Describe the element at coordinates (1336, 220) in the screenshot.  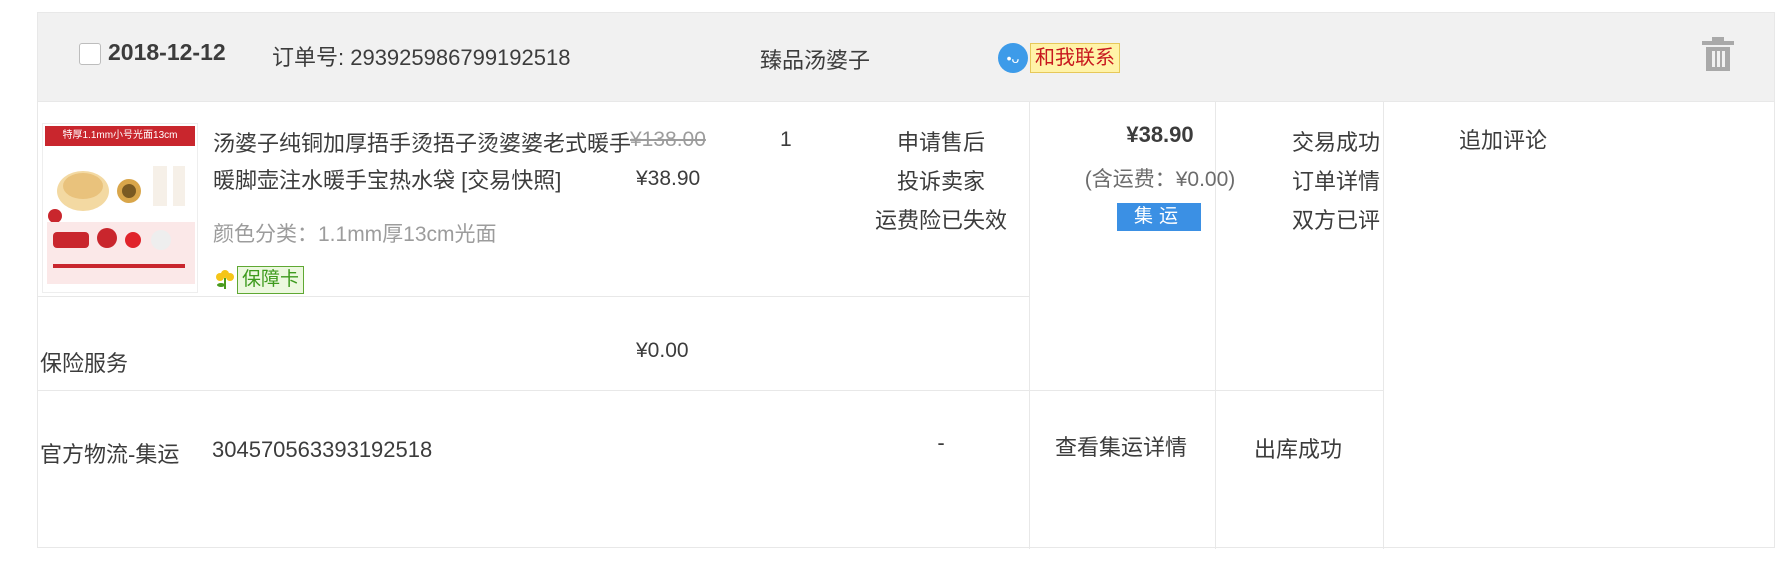
I see `review-status-link: 双方已评` at that location.